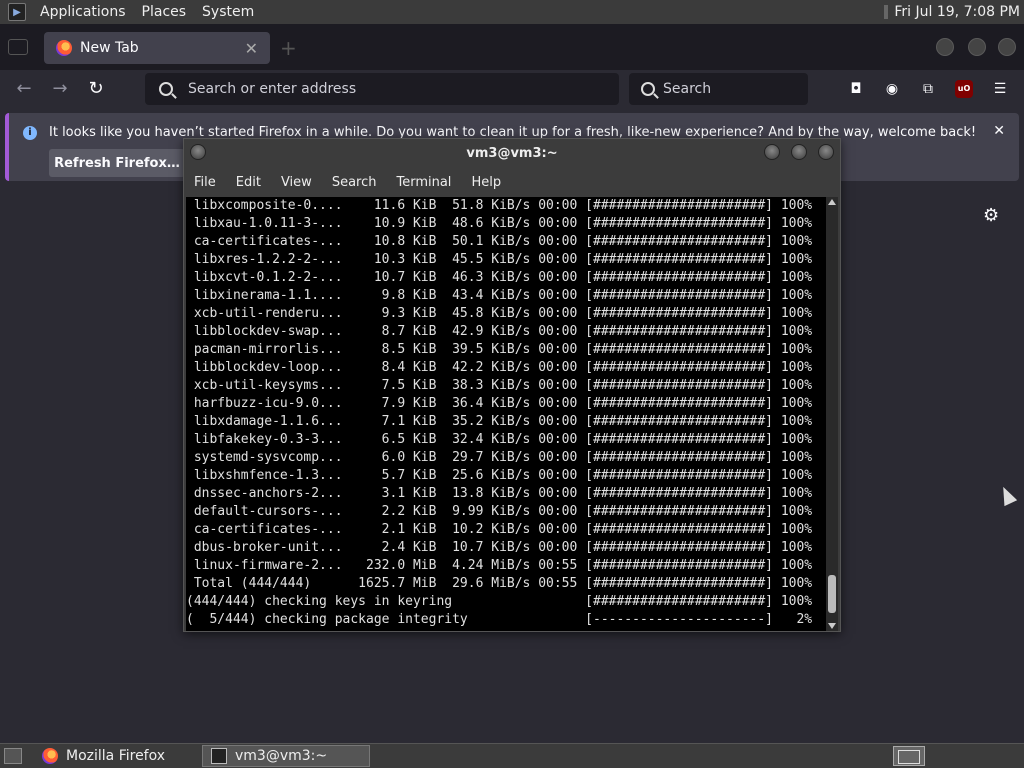  I want to click on menu-applications: Applications, so click(83, 12).